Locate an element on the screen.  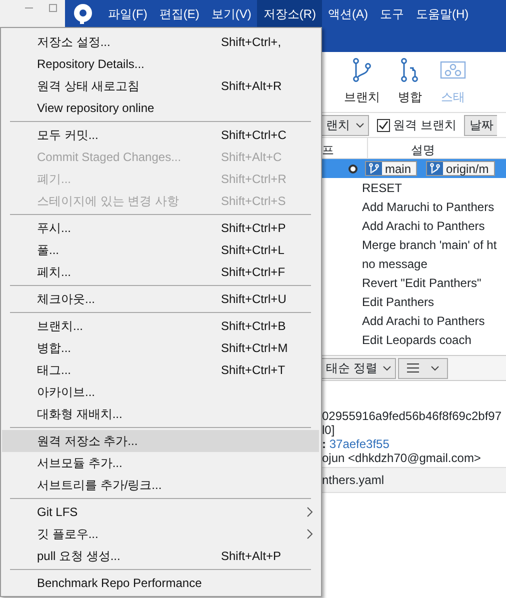
branch-label: main is located at coordinates (391, 168).